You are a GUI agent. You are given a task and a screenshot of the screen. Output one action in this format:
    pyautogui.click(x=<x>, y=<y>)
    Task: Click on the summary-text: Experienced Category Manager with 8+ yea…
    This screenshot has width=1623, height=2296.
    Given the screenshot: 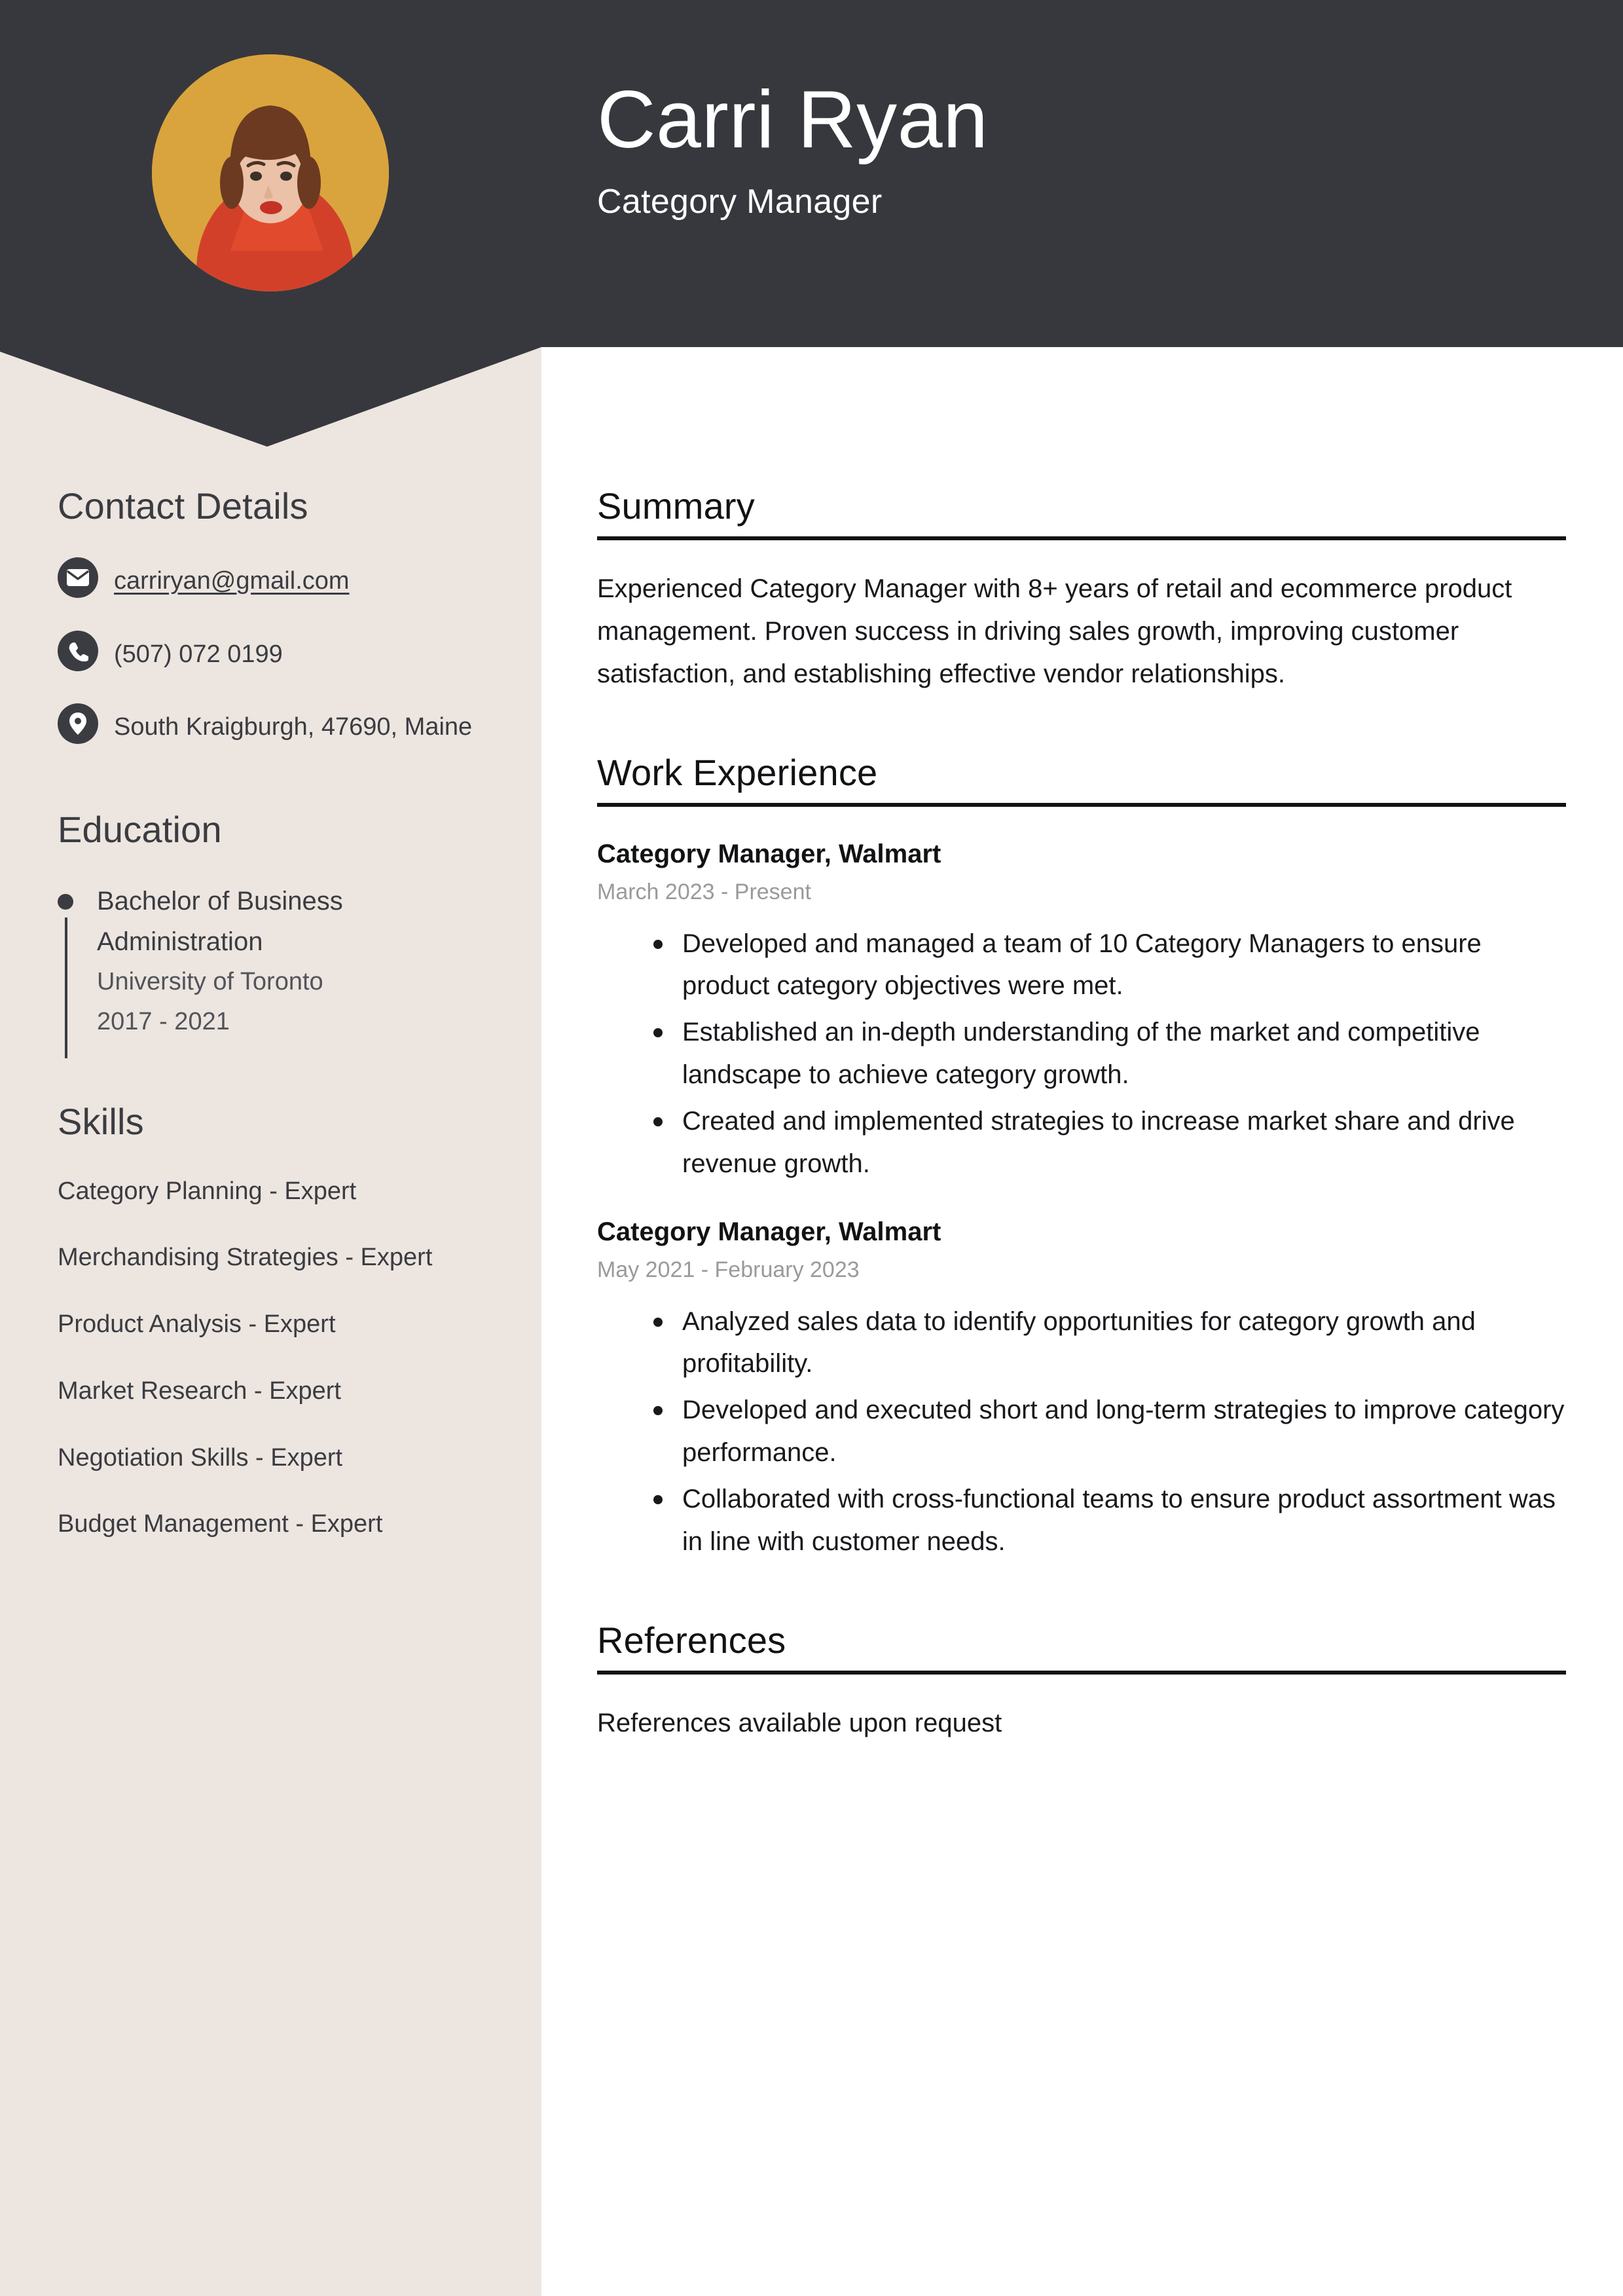 What is the action you would take?
    pyautogui.click(x=1054, y=631)
    